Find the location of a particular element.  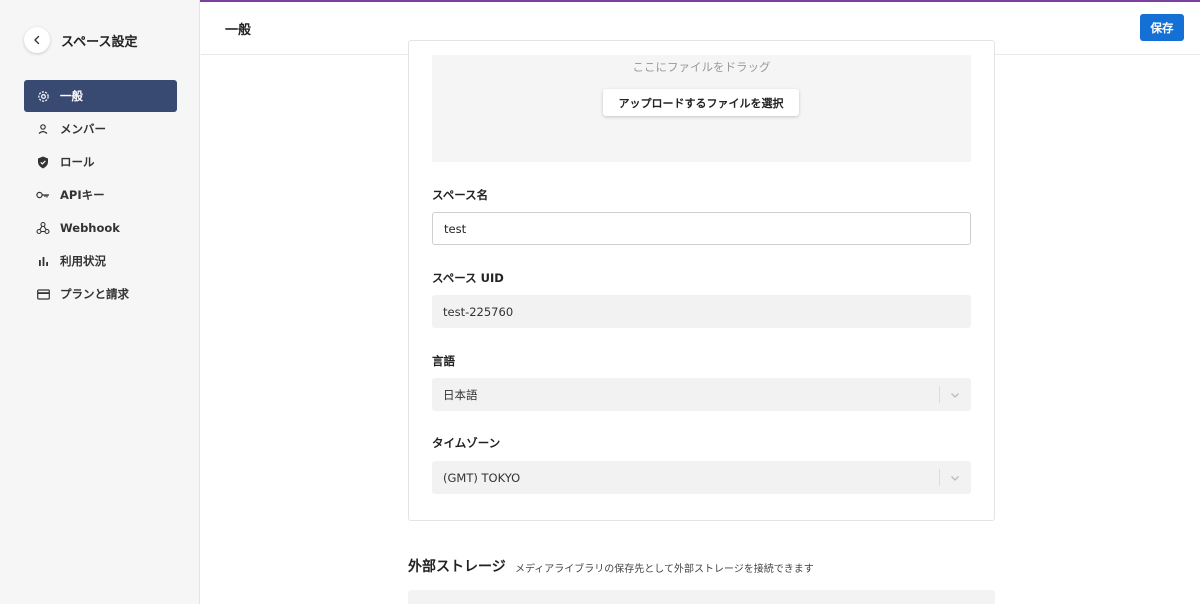

sidebar-title: スペース設定 is located at coordinates (99, 42).